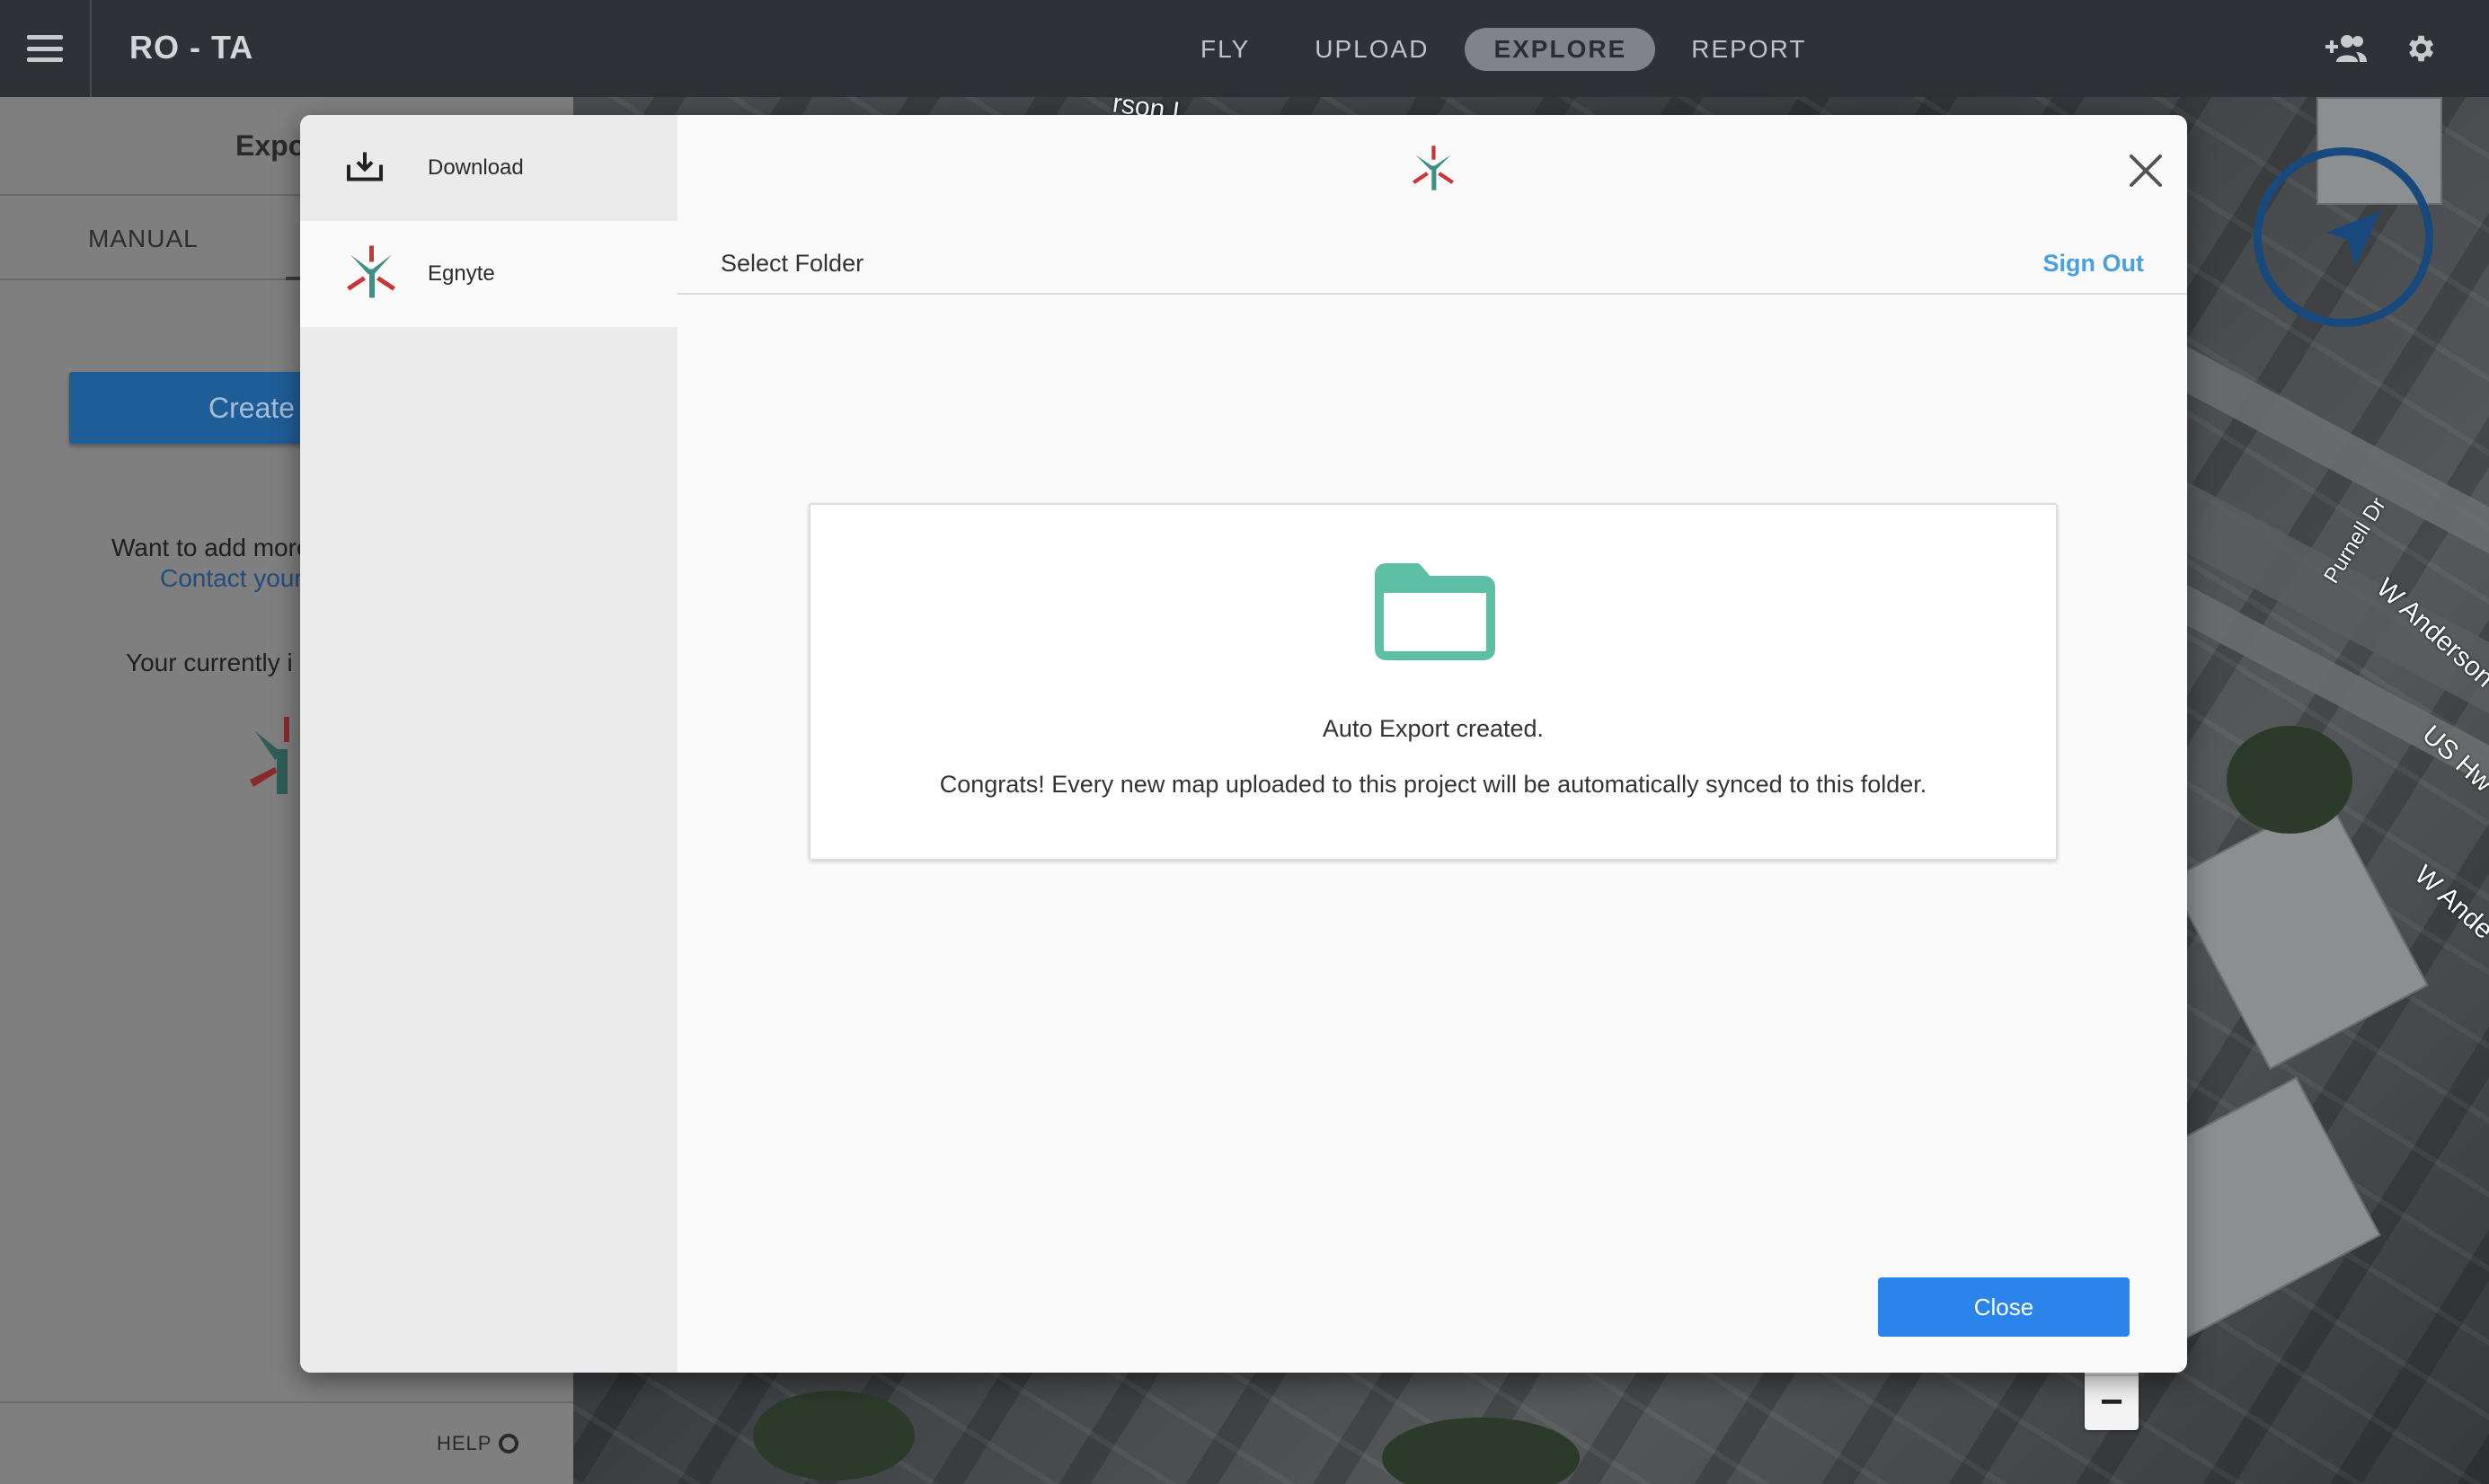 This screenshot has height=1484, width=2489. Describe the element at coordinates (489, 744) in the screenshot. I see `export-destination-list: Download Egnyte` at that location.